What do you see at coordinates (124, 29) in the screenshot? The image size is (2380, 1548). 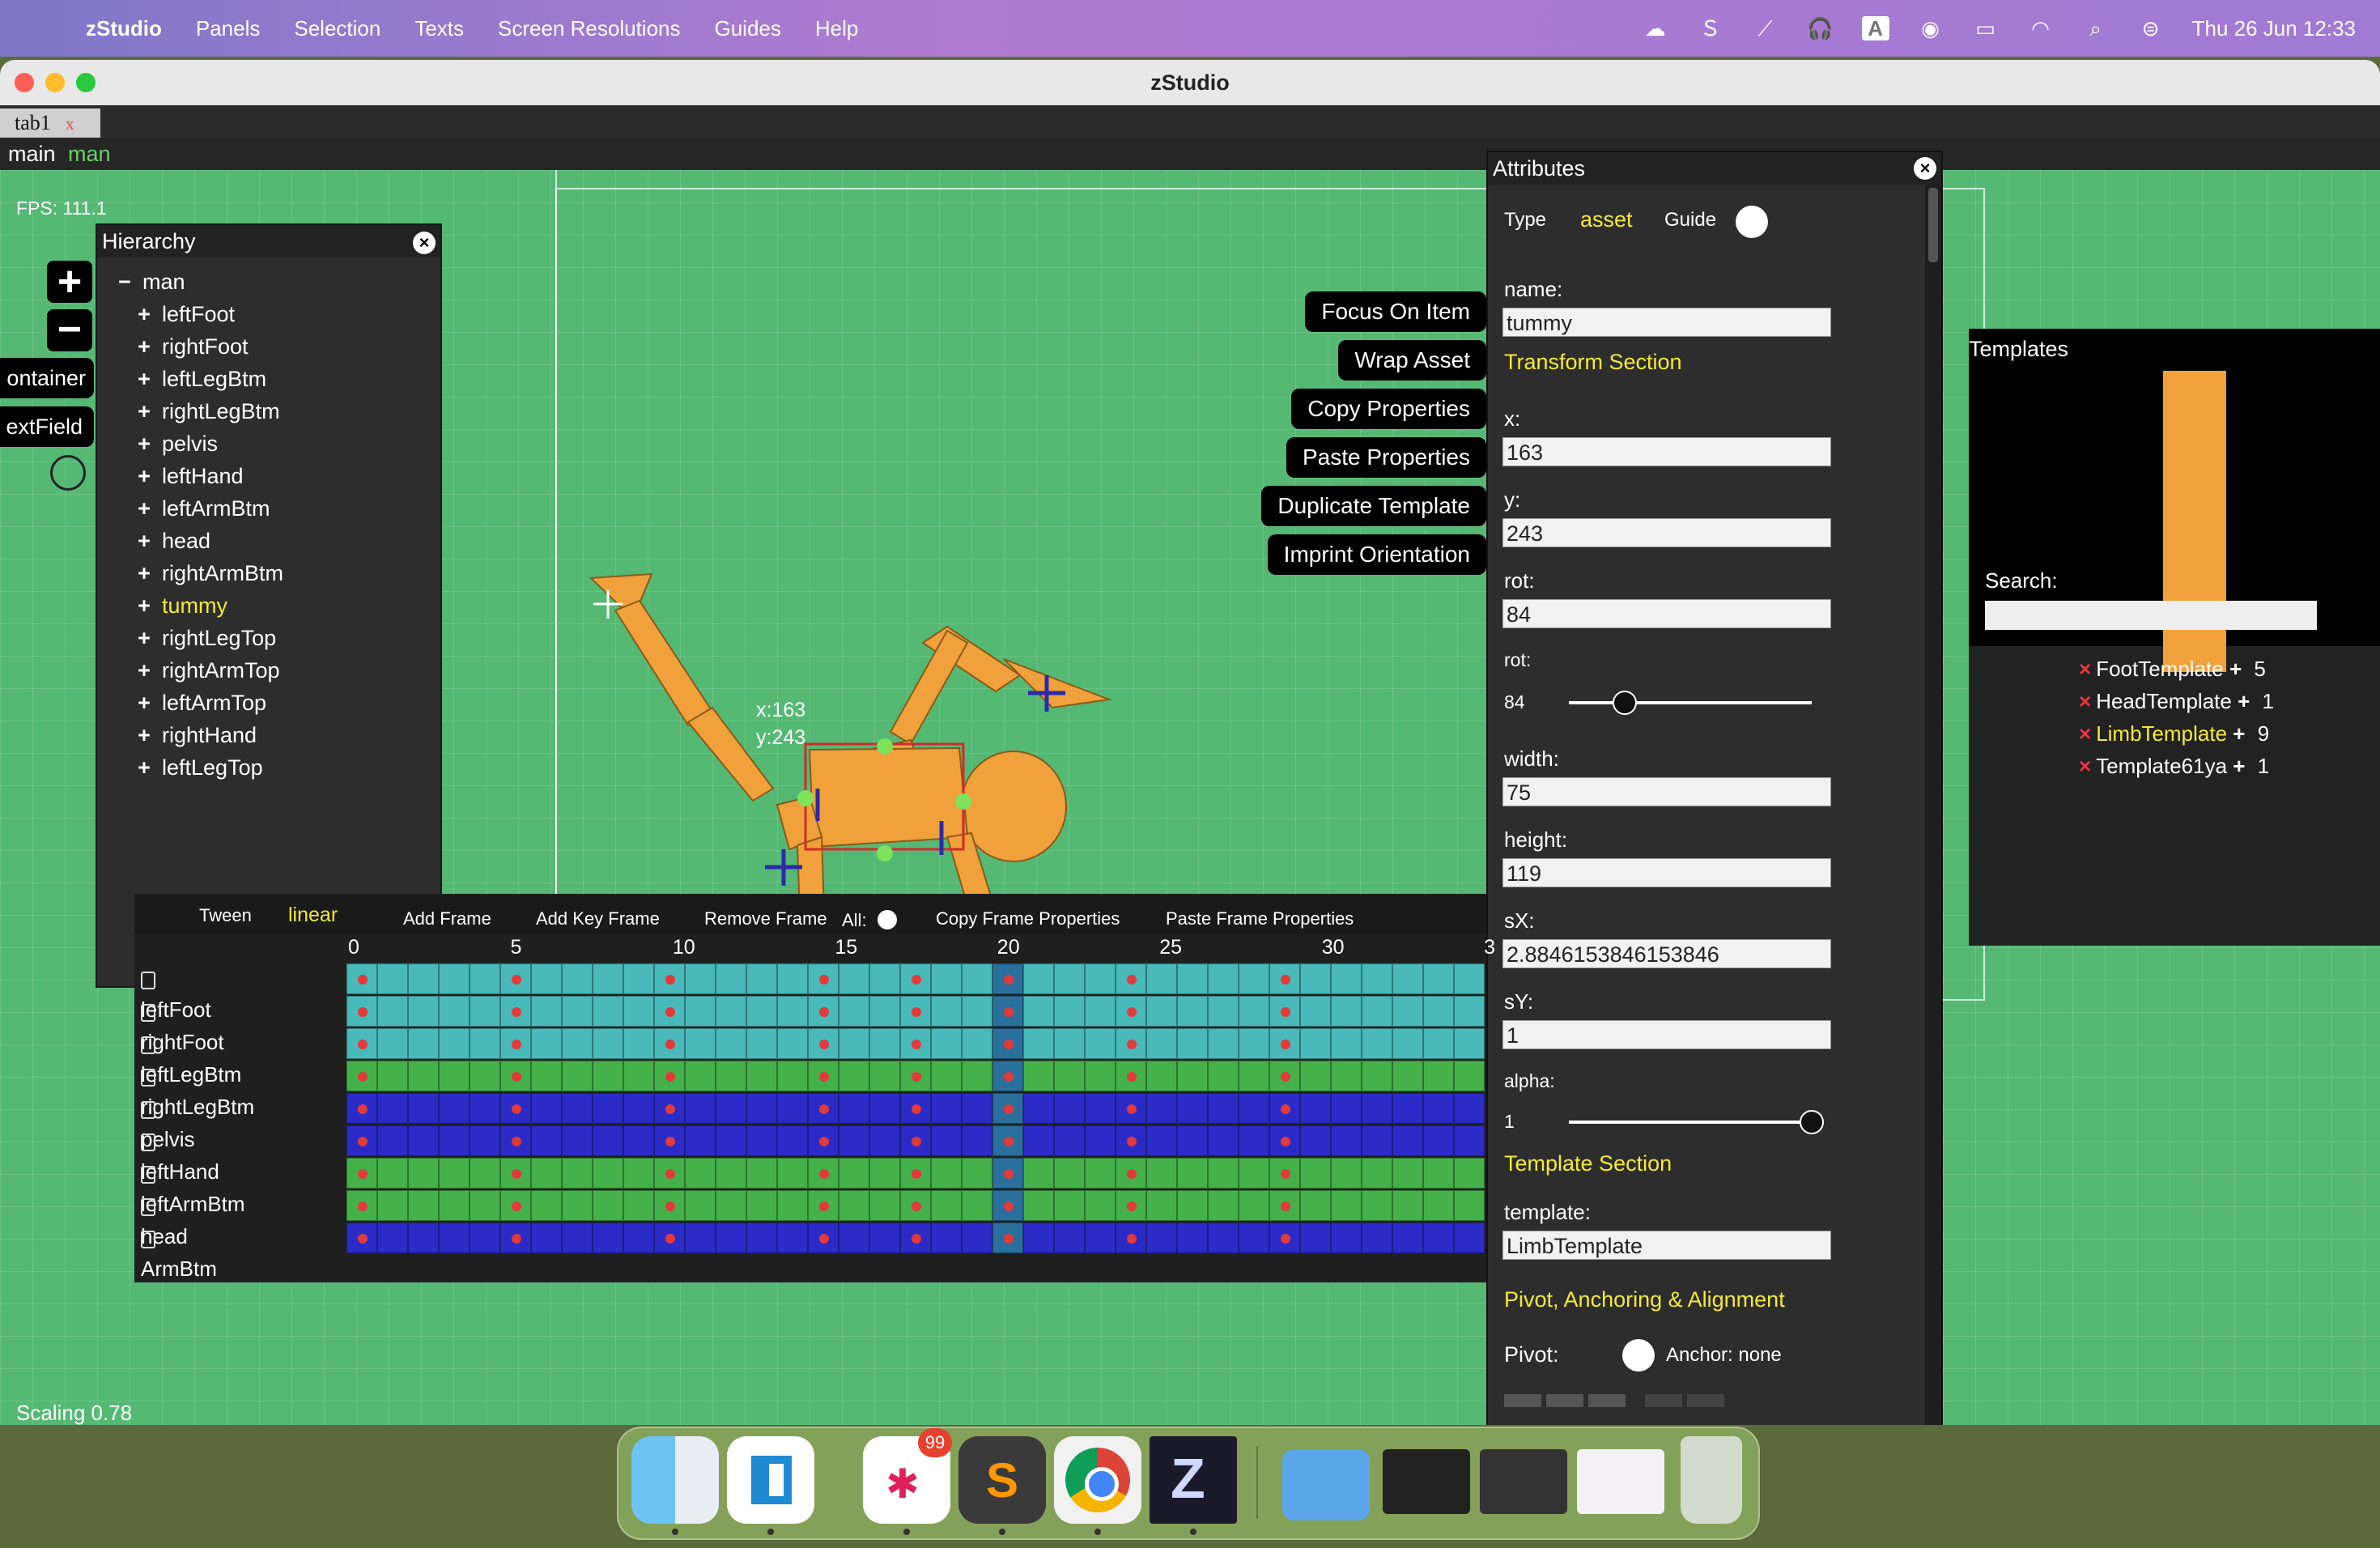 I see `menu-app-name: zStudio` at bounding box center [124, 29].